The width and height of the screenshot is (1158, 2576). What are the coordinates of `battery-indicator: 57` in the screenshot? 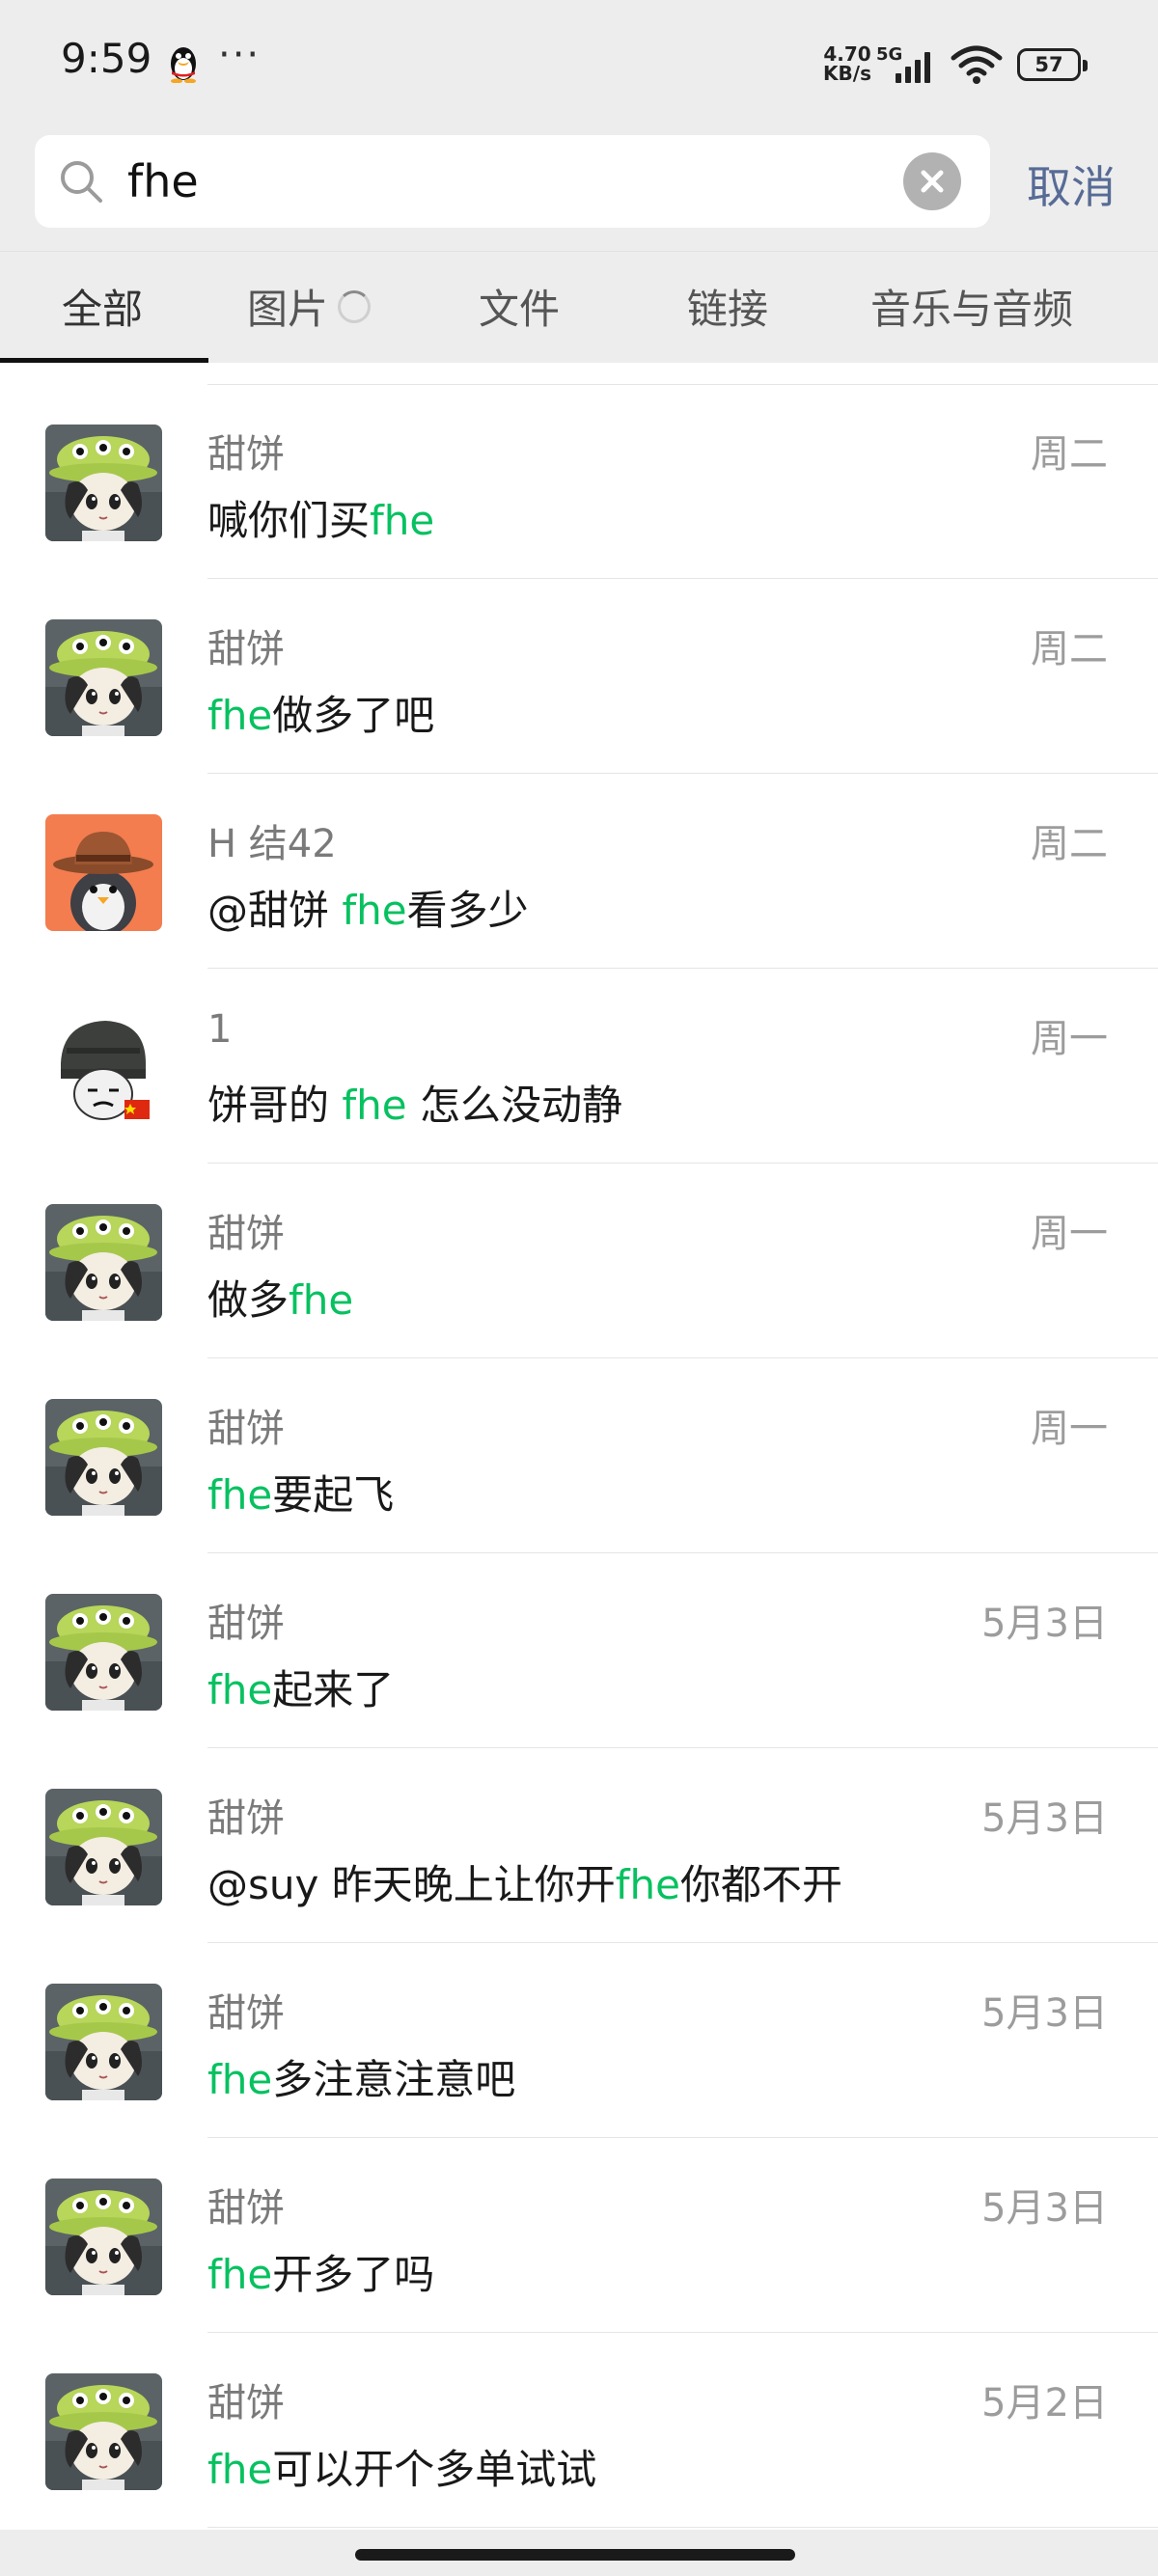 It's located at (1052, 64).